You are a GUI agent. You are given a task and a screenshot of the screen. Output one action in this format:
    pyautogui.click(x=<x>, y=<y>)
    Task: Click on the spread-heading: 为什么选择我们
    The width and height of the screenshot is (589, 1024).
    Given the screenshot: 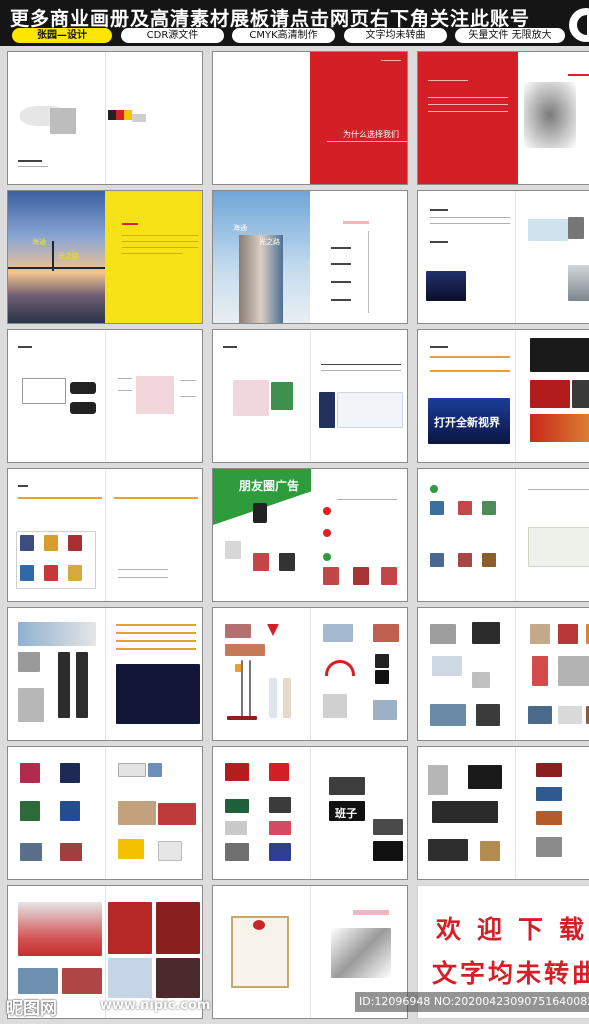 What is the action you would take?
    pyautogui.click(x=371, y=134)
    